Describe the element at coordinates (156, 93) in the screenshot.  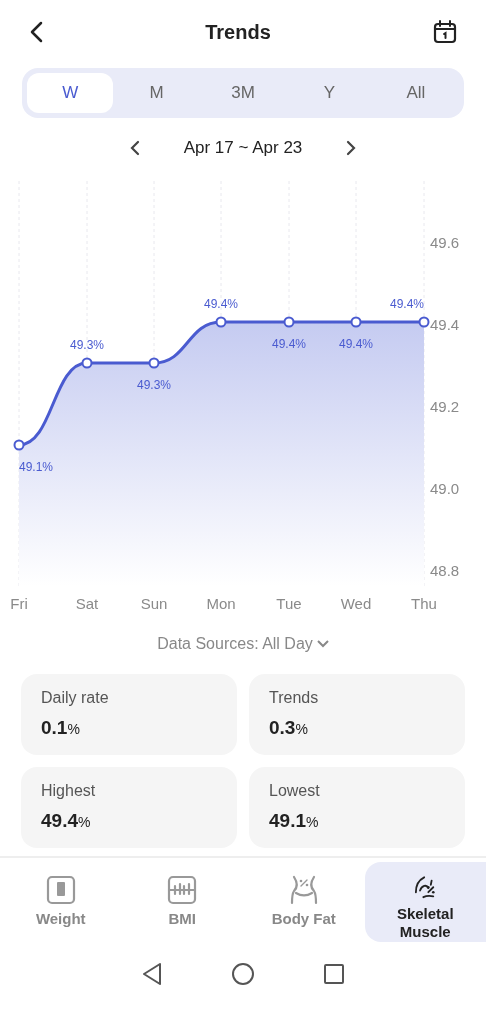
I see `period-tab: M` at that location.